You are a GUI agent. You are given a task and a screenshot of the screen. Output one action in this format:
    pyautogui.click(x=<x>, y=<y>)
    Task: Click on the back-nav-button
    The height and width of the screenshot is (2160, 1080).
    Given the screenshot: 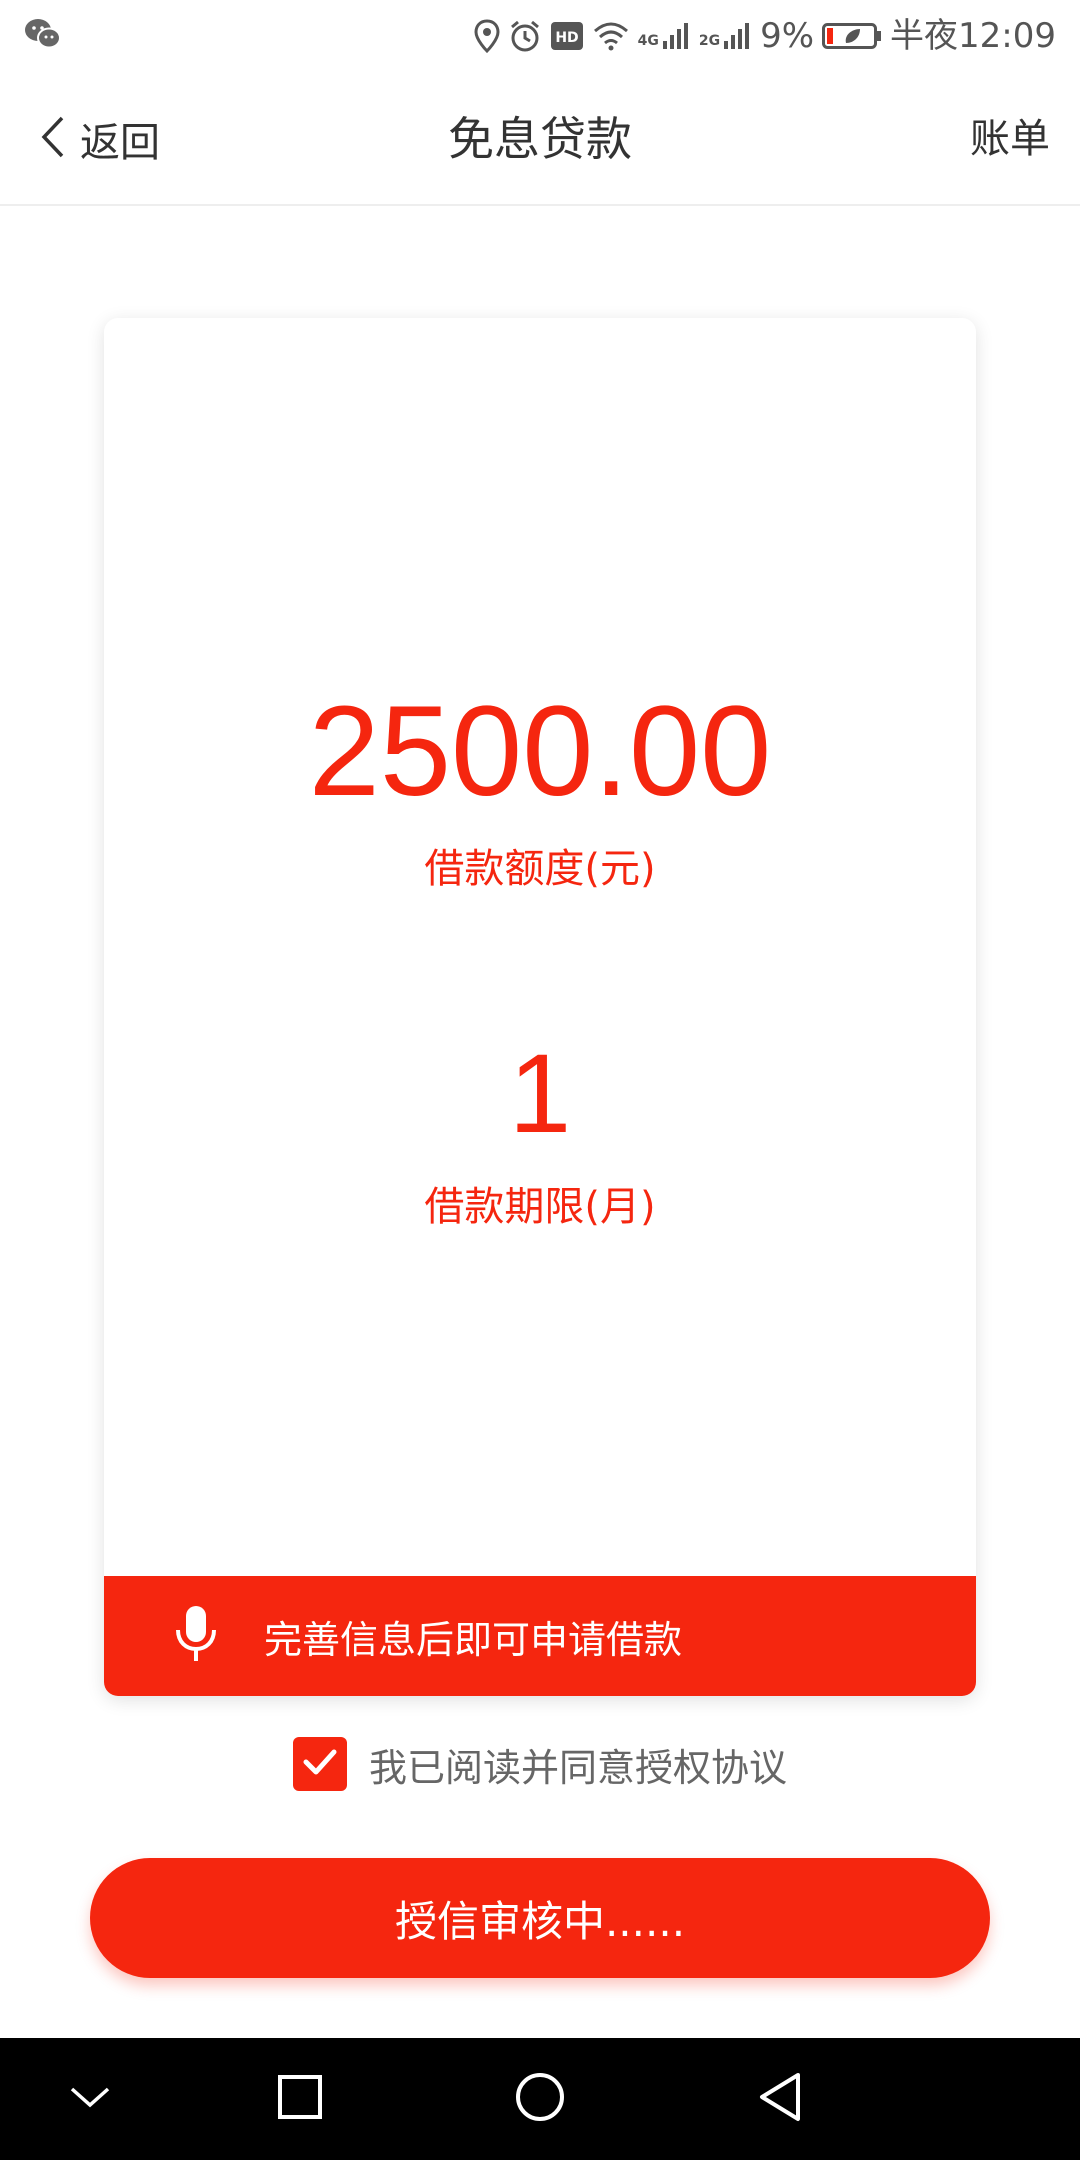 What is the action you would take?
    pyautogui.click(x=780, y=2099)
    